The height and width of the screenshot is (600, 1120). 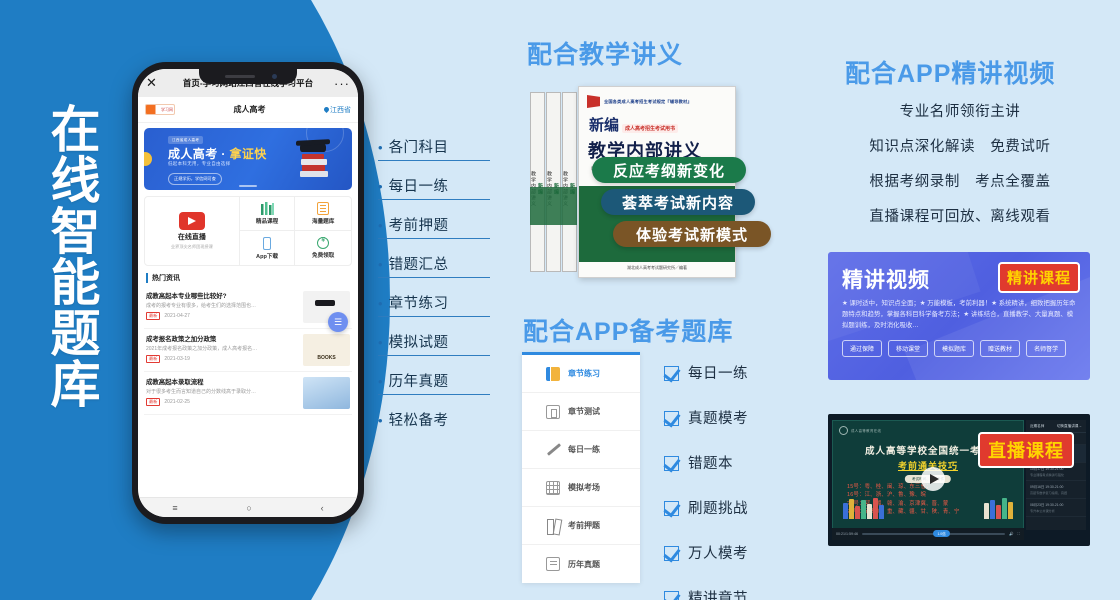 What do you see at coordinates (960, 112) in the screenshot?
I see `video-line: 专业名师领衔主讲` at bounding box center [960, 112].